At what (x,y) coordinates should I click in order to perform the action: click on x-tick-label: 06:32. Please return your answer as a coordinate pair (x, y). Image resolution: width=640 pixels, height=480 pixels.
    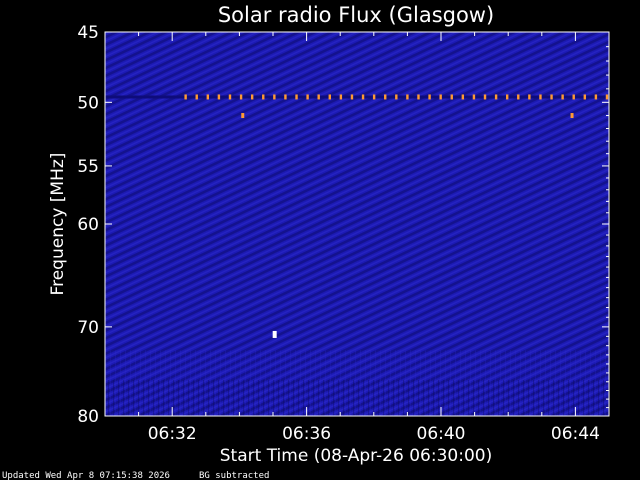
    Looking at the image, I should click on (172, 434).